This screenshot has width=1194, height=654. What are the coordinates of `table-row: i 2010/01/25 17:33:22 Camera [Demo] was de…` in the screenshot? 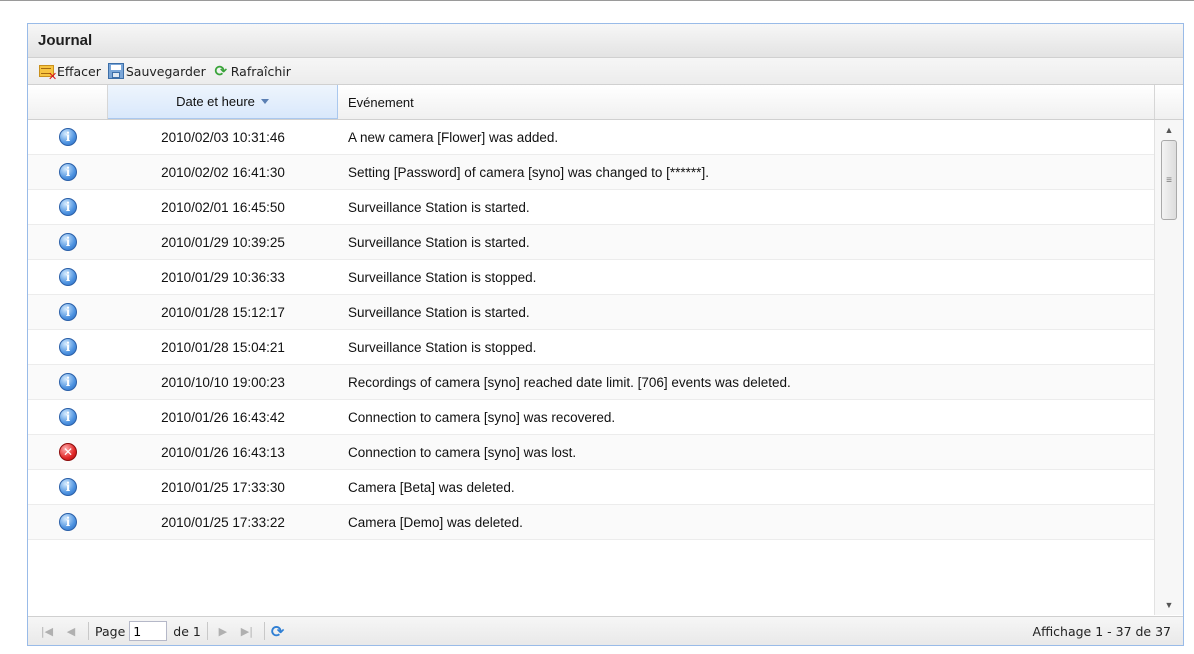 It's located at (591, 522).